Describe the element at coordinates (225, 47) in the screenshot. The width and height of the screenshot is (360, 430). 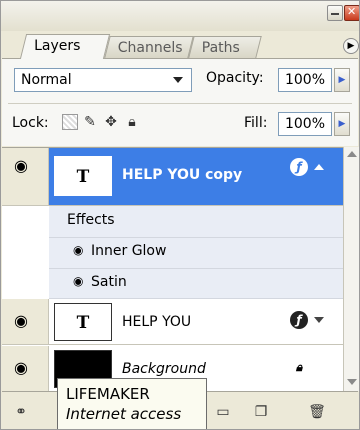
I see `tab-paths: Paths` at that location.